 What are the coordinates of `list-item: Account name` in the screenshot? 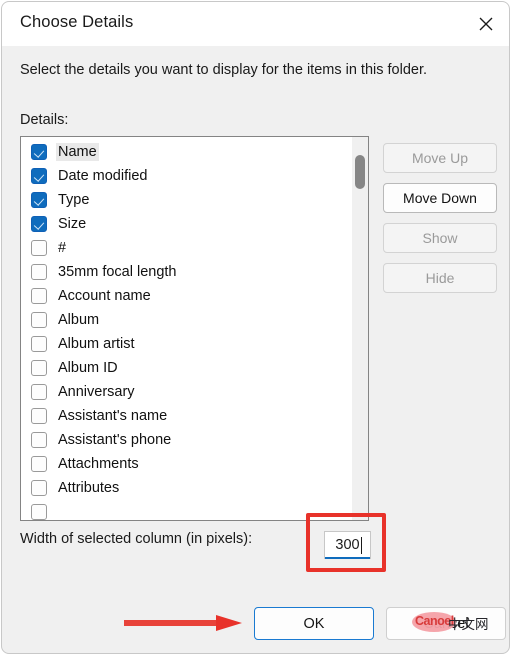 It's located at (186, 296).